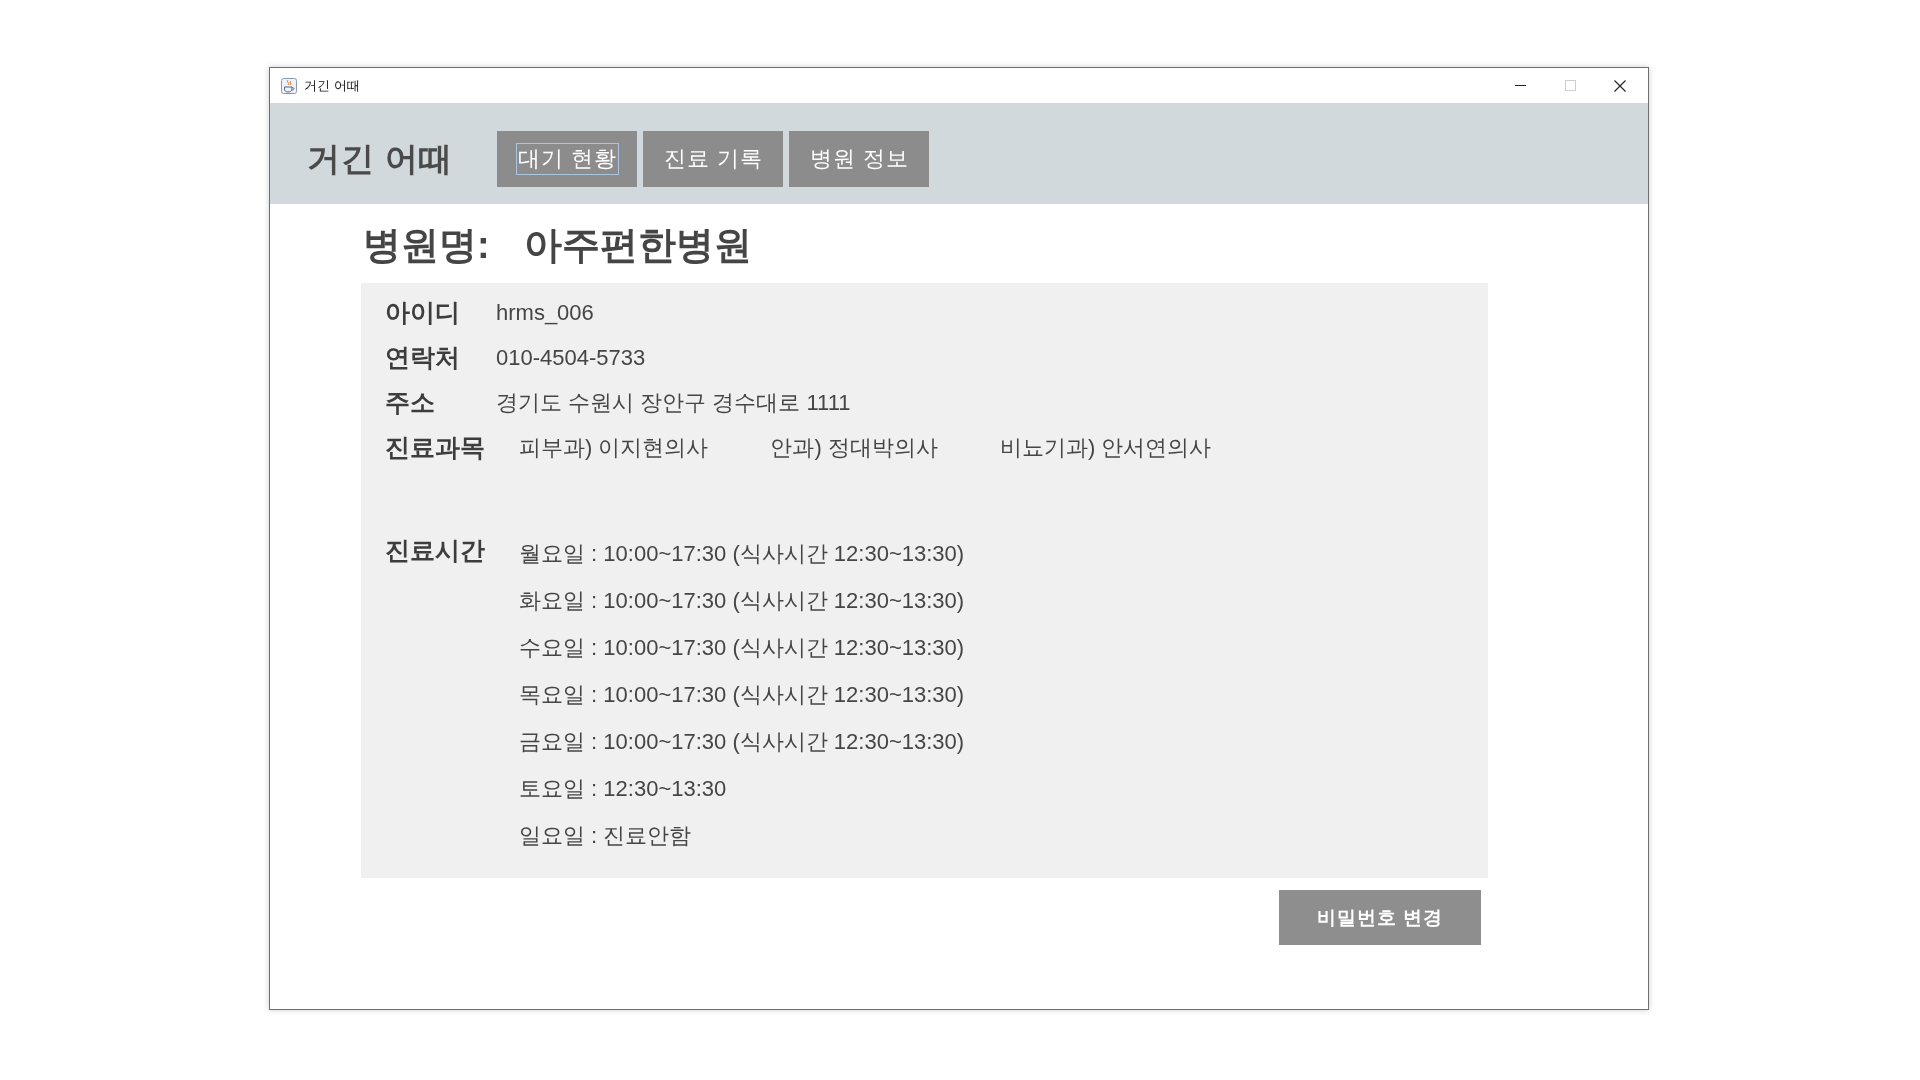  What do you see at coordinates (380, 158) in the screenshot?
I see `app-logo: 거긴 어때` at bounding box center [380, 158].